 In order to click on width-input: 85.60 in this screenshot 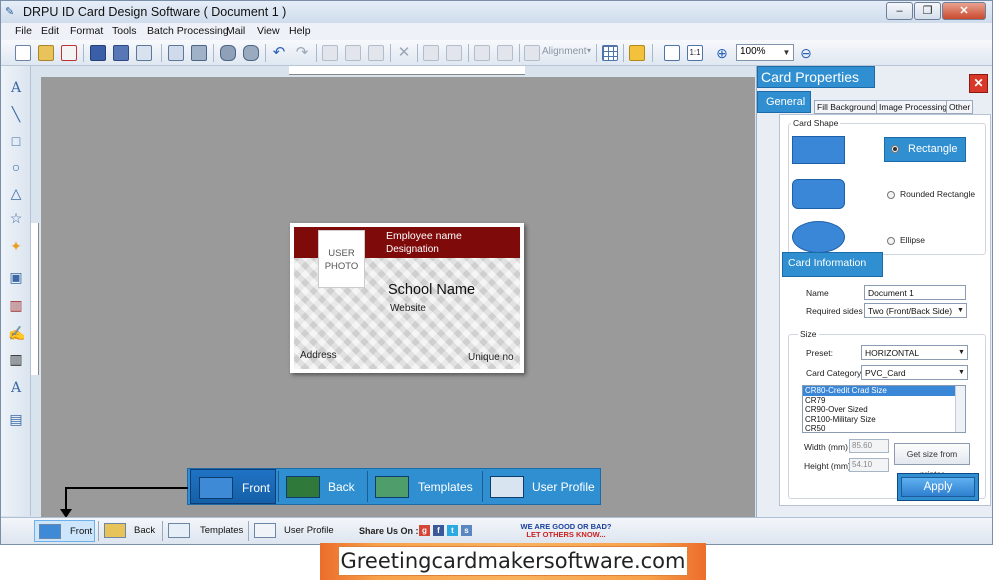, I will do `click(869, 446)`.